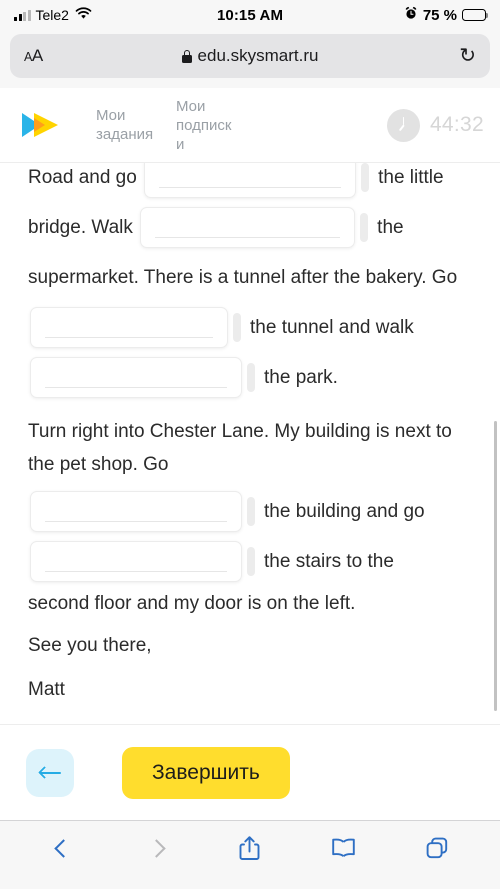 This screenshot has width=500, height=889. What do you see at coordinates (344, 511) in the screenshot?
I see `exercise-text-10: the building and go` at bounding box center [344, 511].